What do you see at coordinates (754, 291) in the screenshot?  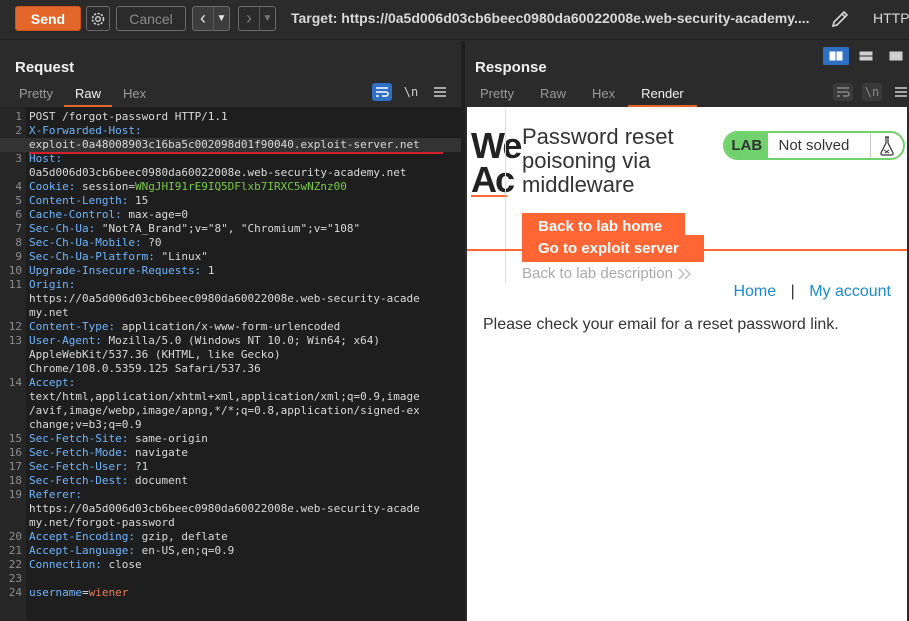 I see `nav-home-link: Home` at bounding box center [754, 291].